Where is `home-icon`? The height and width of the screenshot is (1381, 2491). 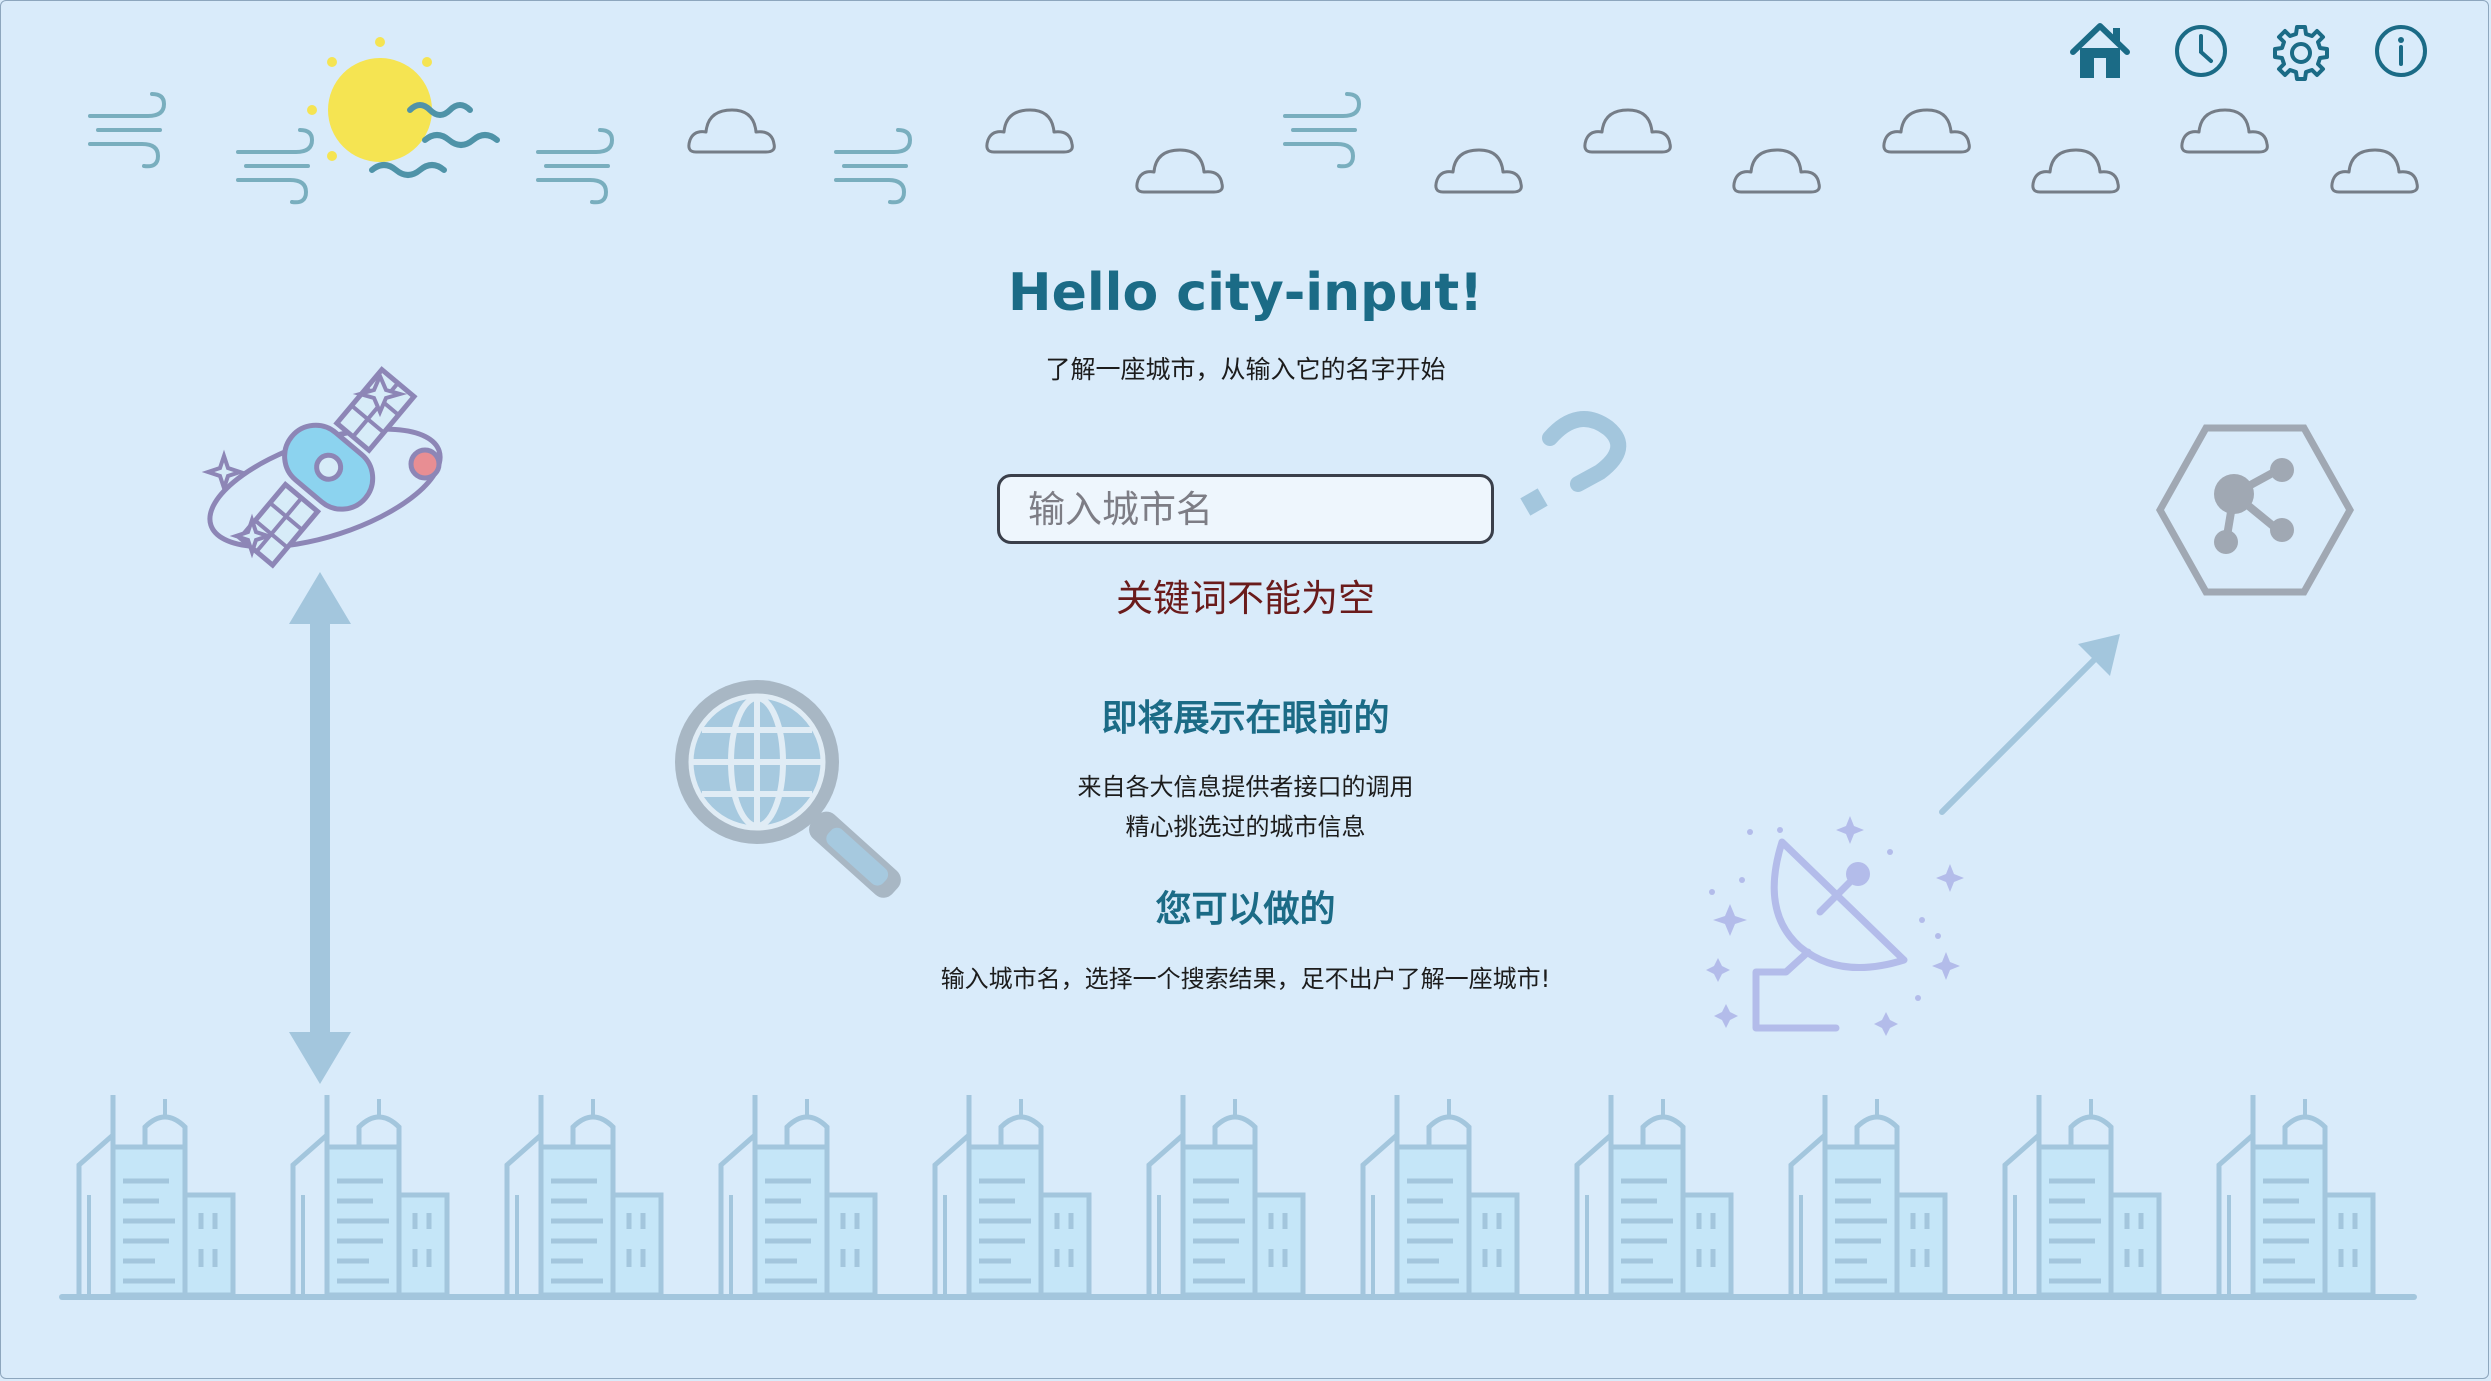
home-icon is located at coordinates (2100, 50).